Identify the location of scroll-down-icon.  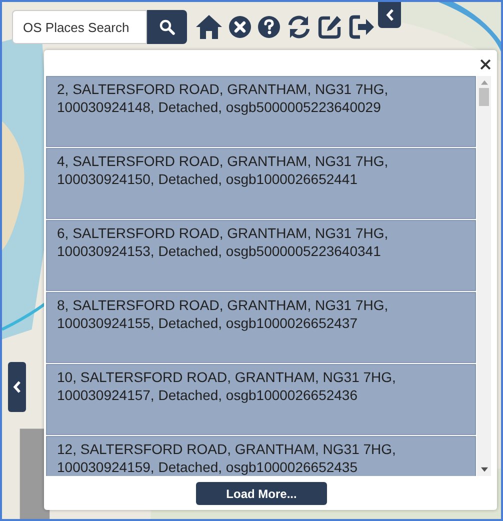
(484, 469).